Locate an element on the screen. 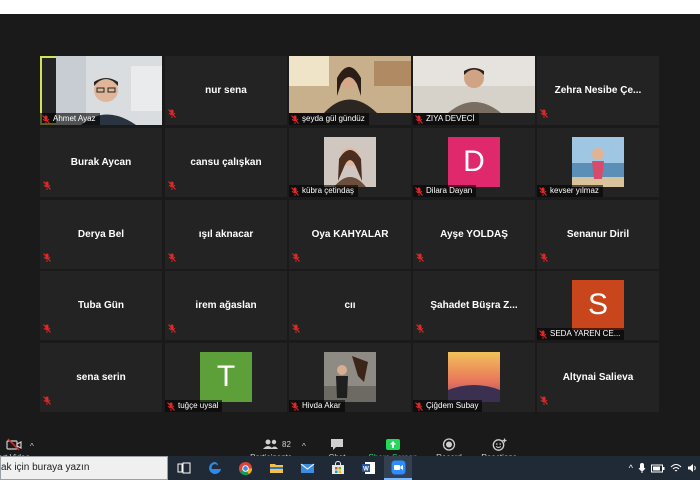 The width and height of the screenshot is (700, 480). participants-options-caret: ^ is located at coordinates (304, 446).